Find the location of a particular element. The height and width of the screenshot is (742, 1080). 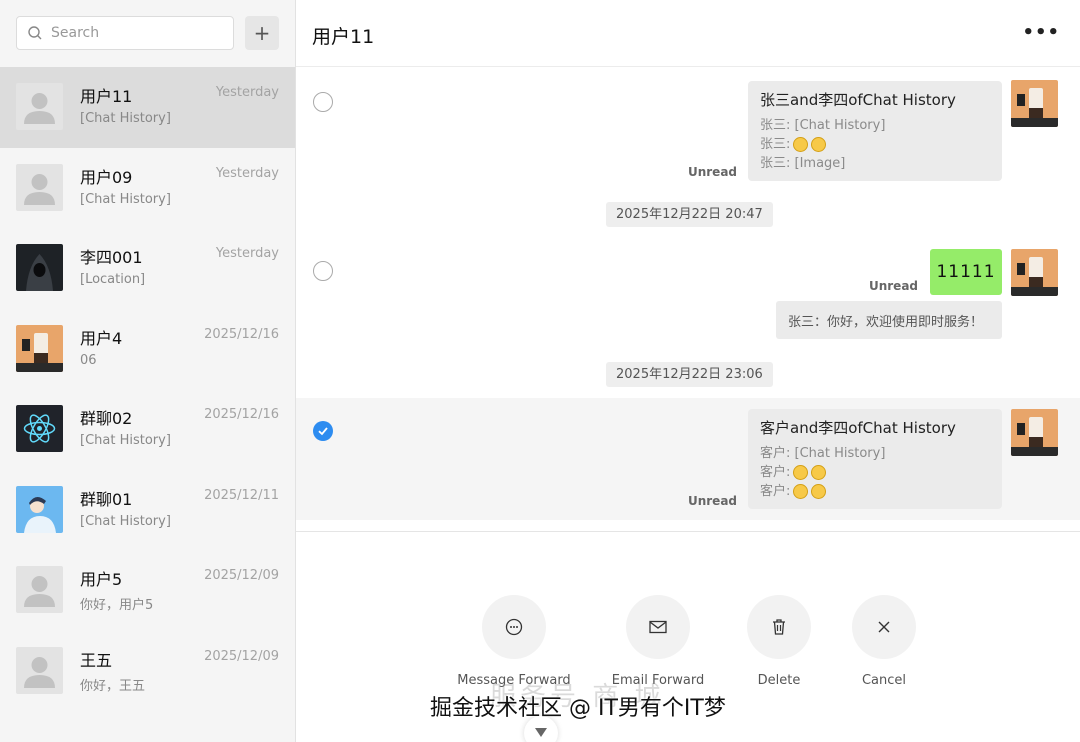

conversation-item: 李四001 Yesterday [Location] is located at coordinates (147, 268).